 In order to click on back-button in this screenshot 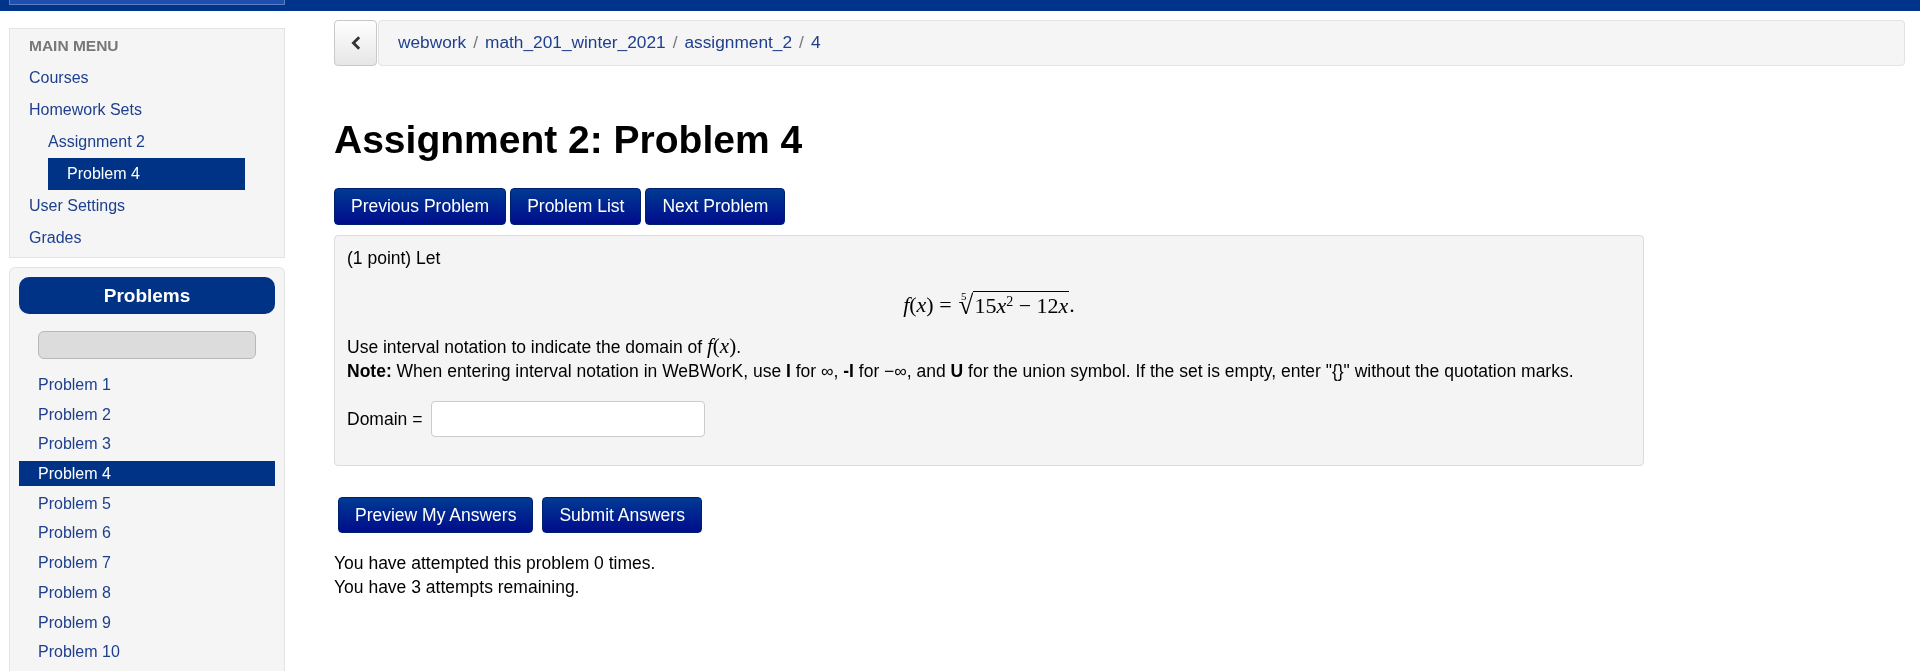, I will do `click(355, 43)`.